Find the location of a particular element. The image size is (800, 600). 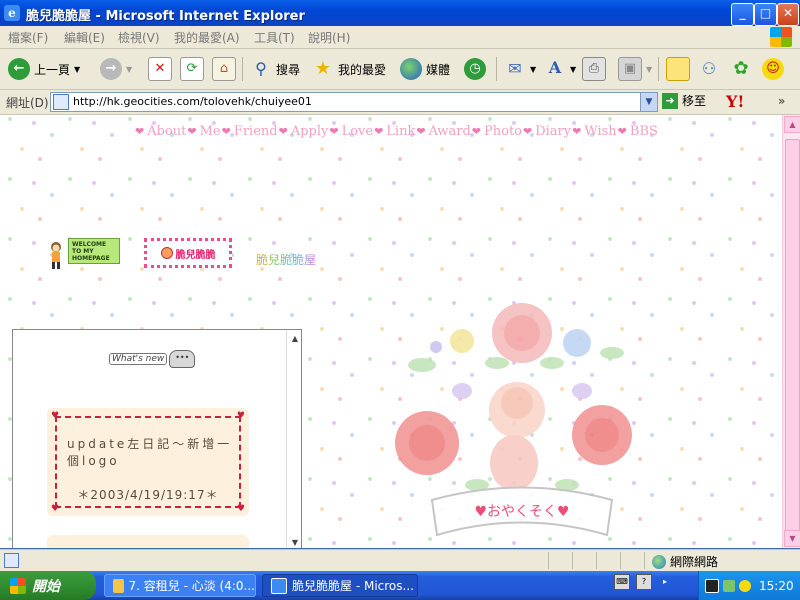

scroll-down-button: ▼ is located at coordinates (792, 538).